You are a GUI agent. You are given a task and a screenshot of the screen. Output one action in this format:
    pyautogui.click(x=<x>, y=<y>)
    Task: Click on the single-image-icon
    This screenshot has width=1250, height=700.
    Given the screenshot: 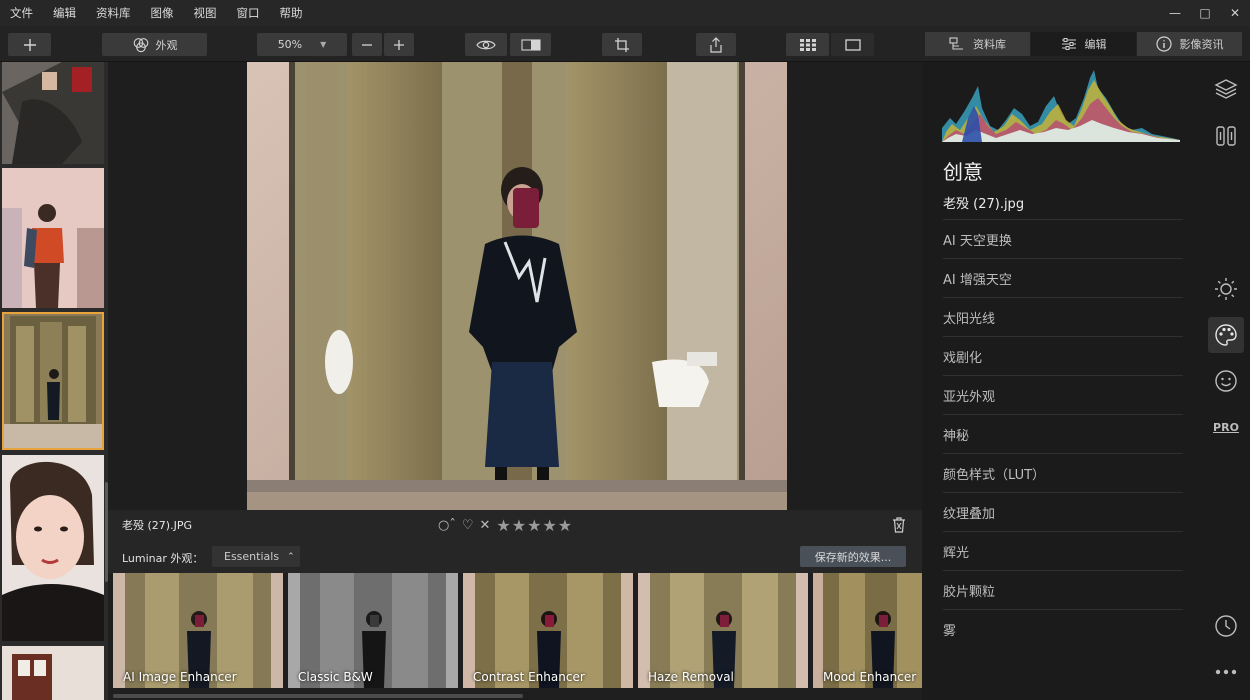 What is the action you would take?
    pyautogui.click(x=852, y=44)
    